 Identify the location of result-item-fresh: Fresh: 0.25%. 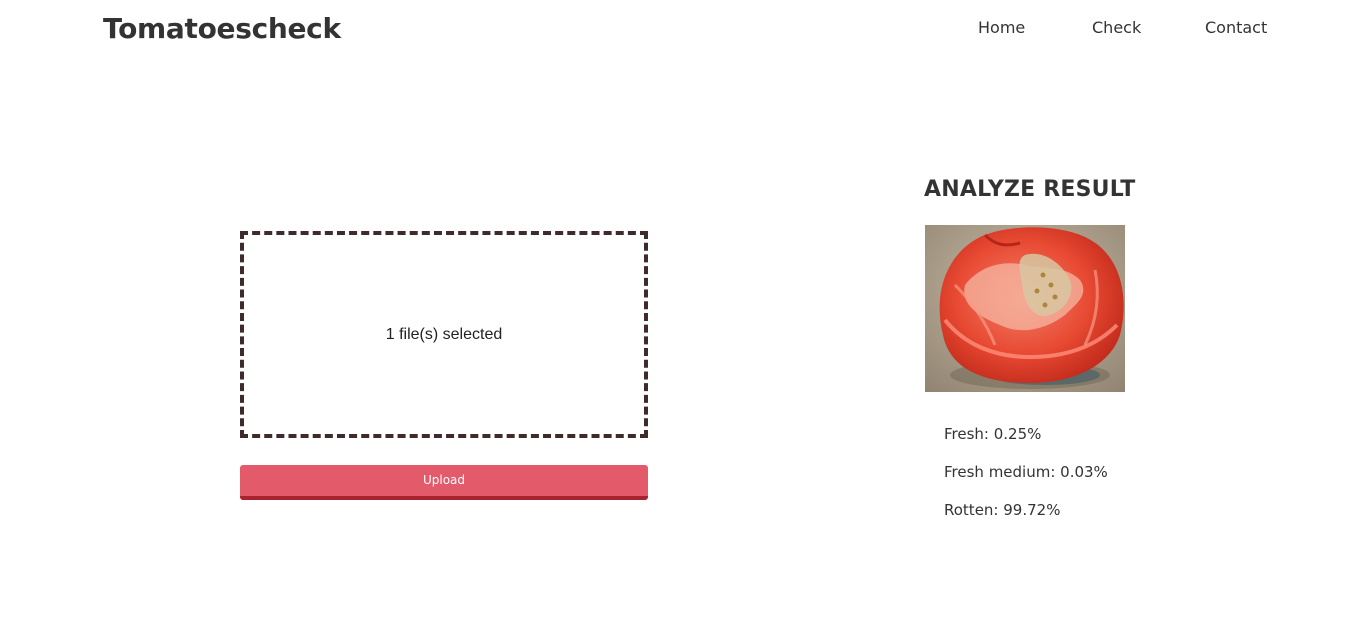
(993, 434).